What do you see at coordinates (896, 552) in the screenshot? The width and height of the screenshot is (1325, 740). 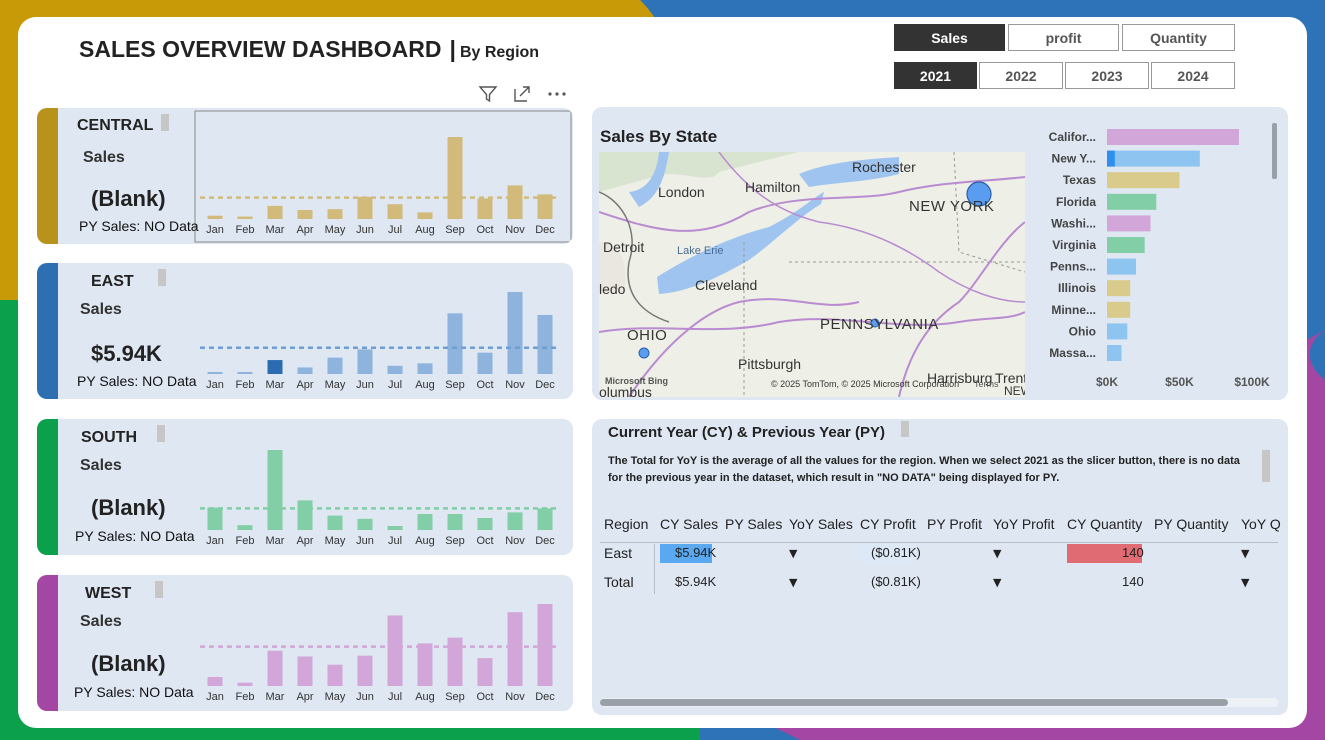 I see `row-east-cy-profit: ($0.81K)` at bounding box center [896, 552].